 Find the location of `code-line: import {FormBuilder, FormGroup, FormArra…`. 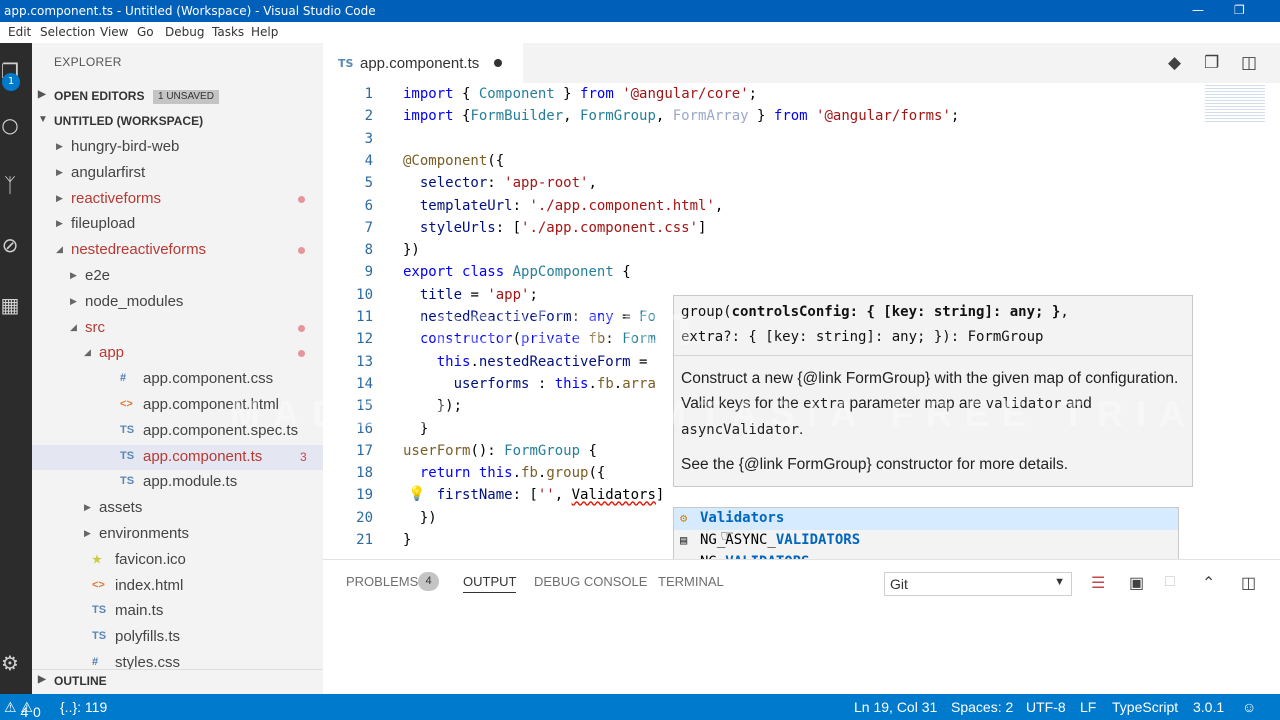

code-line: import {FormBuilder, FormGroup, FormArra… is located at coordinates (681, 116).